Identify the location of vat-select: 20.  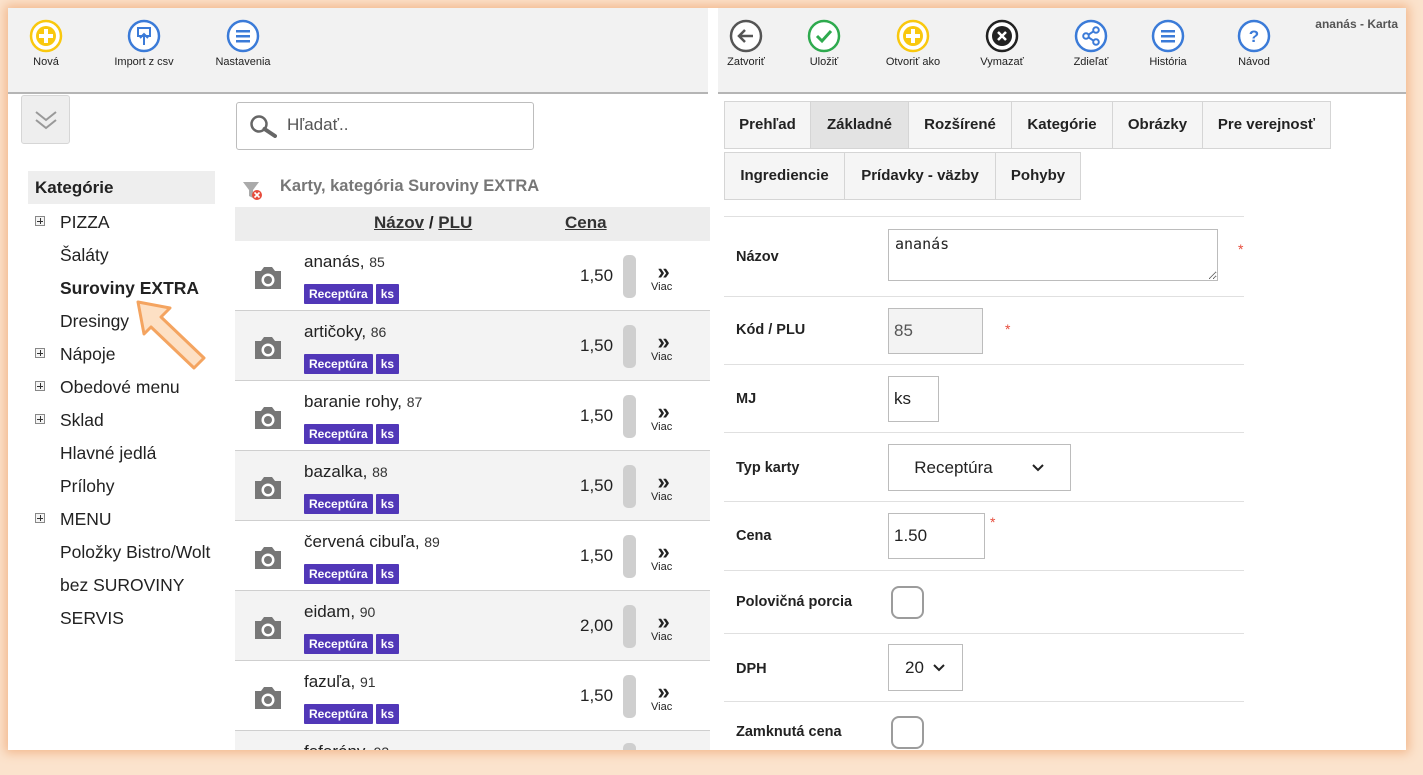
(925, 667).